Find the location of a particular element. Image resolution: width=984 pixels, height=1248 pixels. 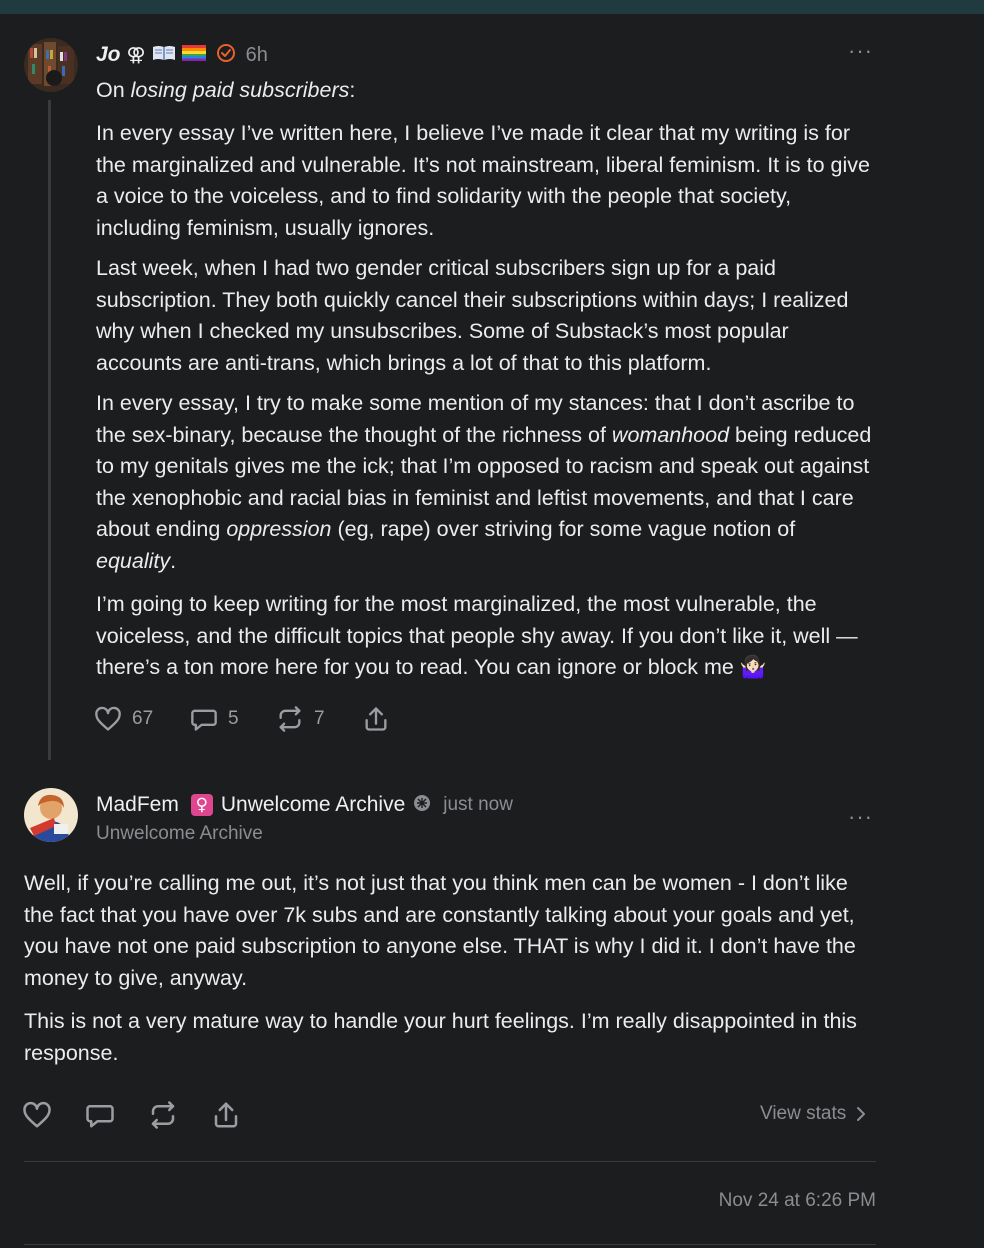

text-run: . is located at coordinates (173, 560).